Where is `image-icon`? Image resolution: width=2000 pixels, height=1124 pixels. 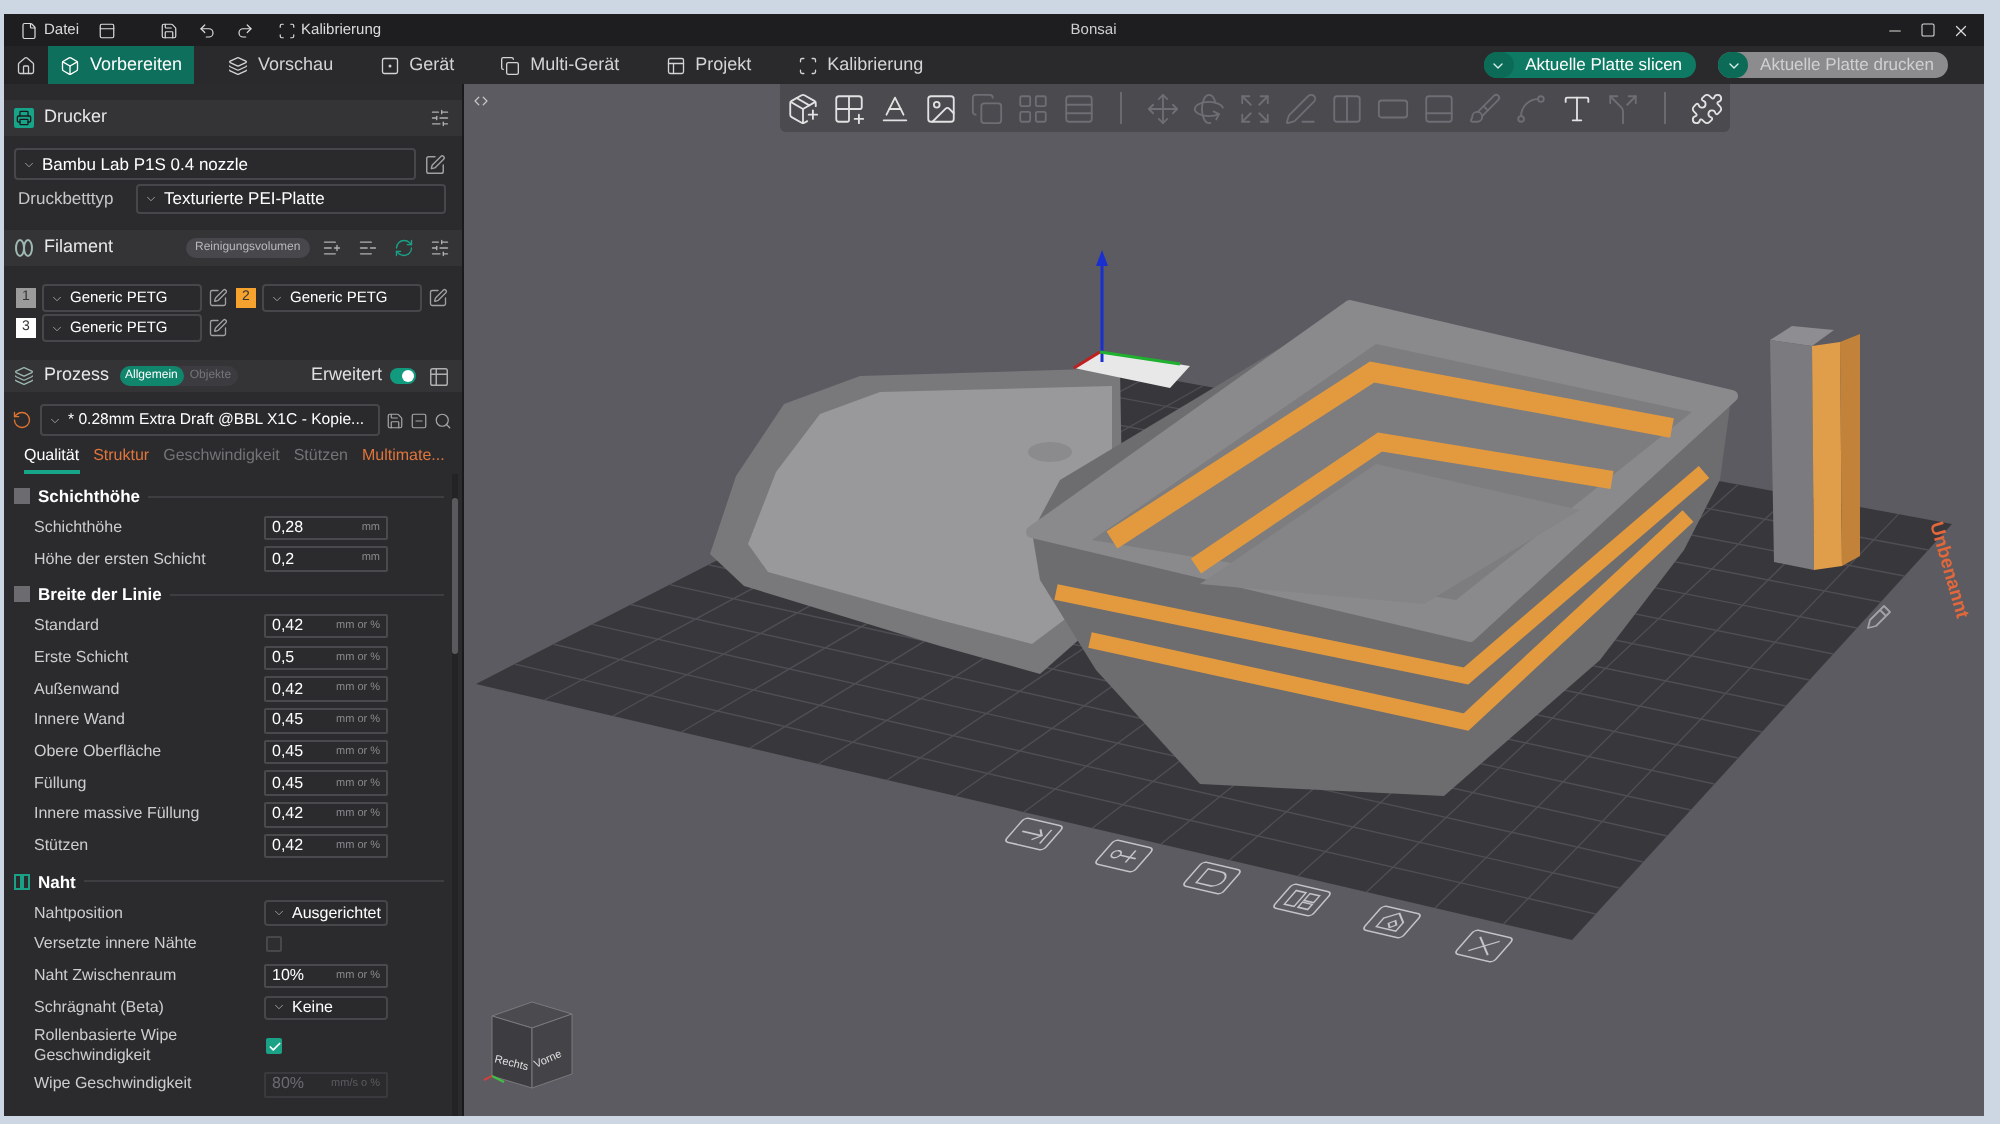 image-icon is located at coordinates (941, 108).